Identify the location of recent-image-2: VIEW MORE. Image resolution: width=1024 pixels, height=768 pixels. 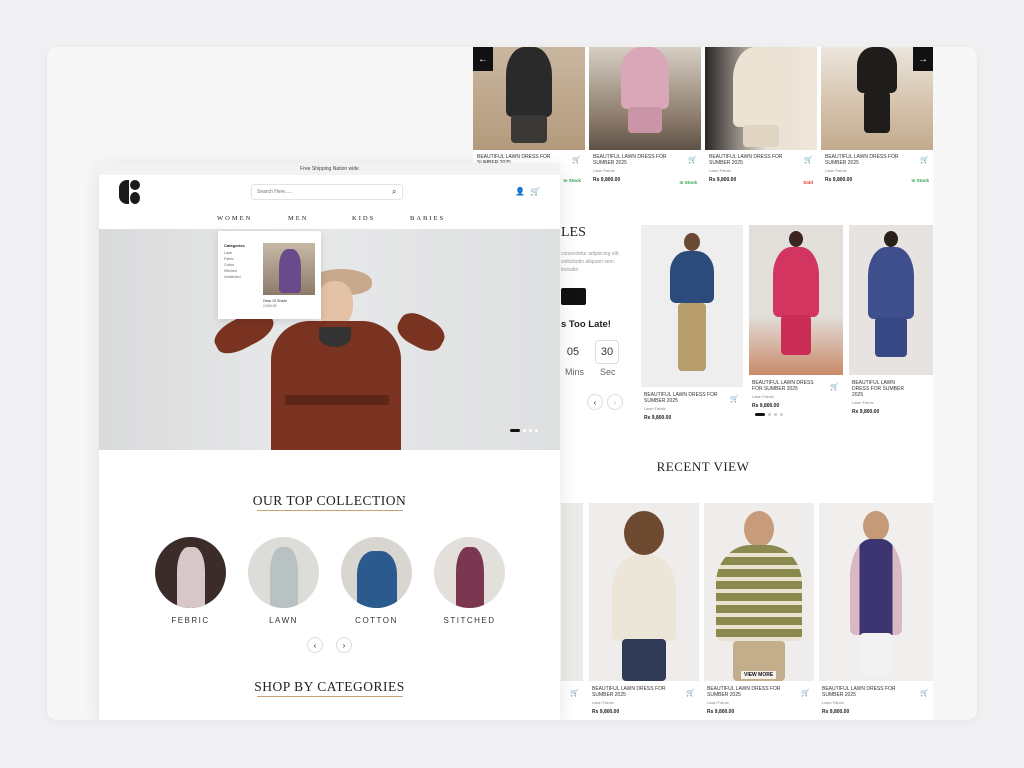
(759, 592).